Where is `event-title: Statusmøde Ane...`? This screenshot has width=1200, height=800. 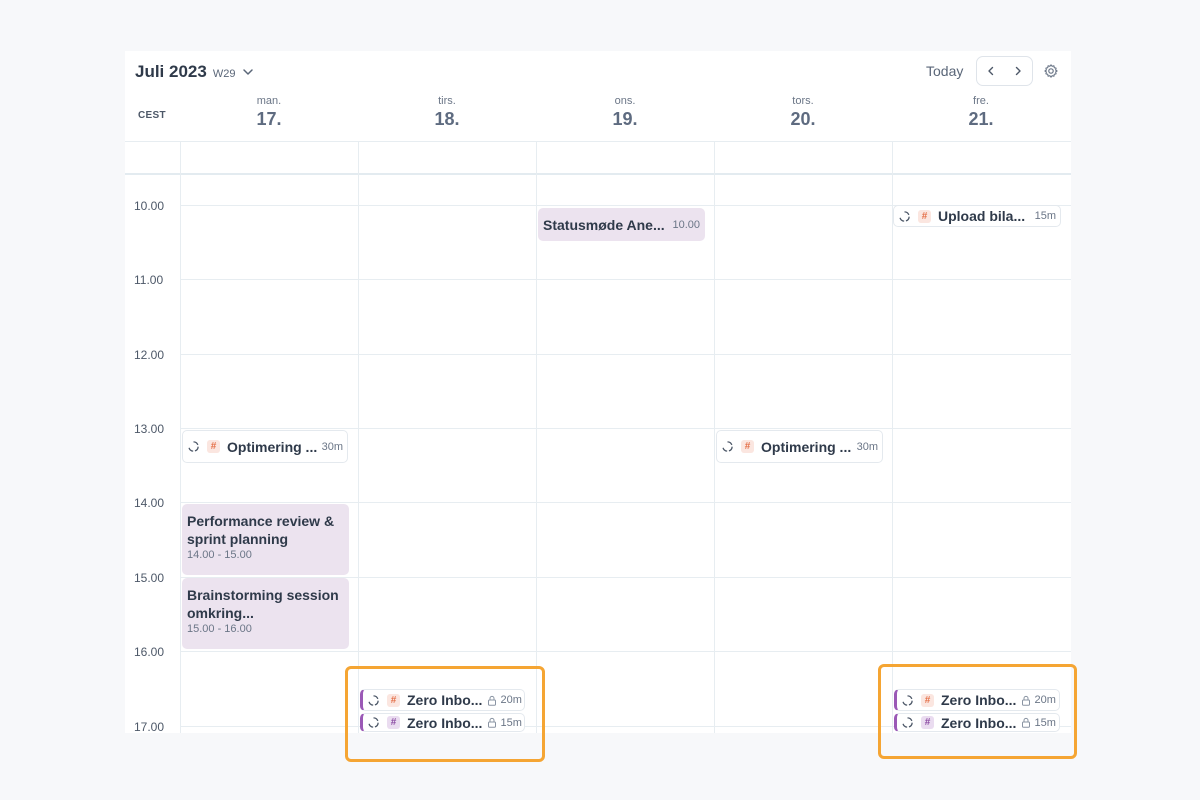 event-title: Statusmøde Ane... is located at coordinates (604, 224).